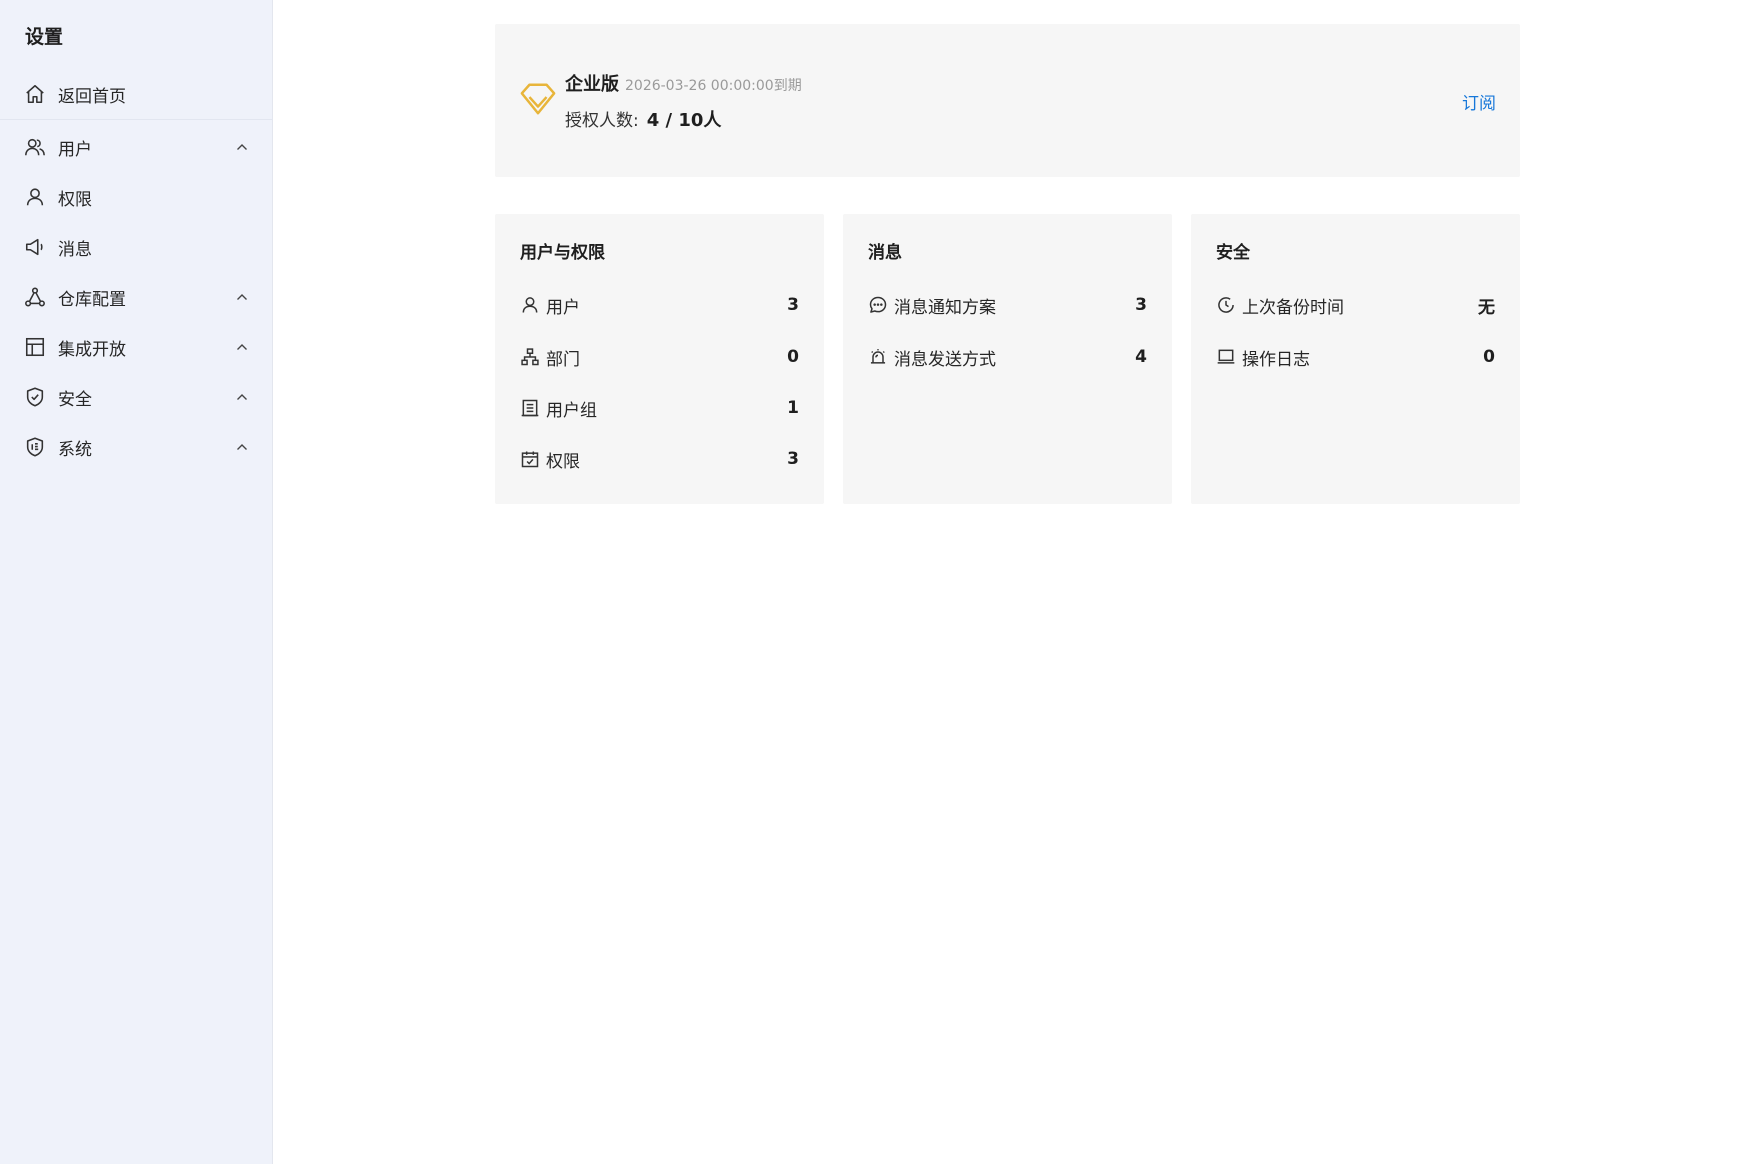 The image size is (1739, 1164). Describe the element at coordinates (75, 399) in the screenshot. I see `sidebar-item-label: 安全` at that location.